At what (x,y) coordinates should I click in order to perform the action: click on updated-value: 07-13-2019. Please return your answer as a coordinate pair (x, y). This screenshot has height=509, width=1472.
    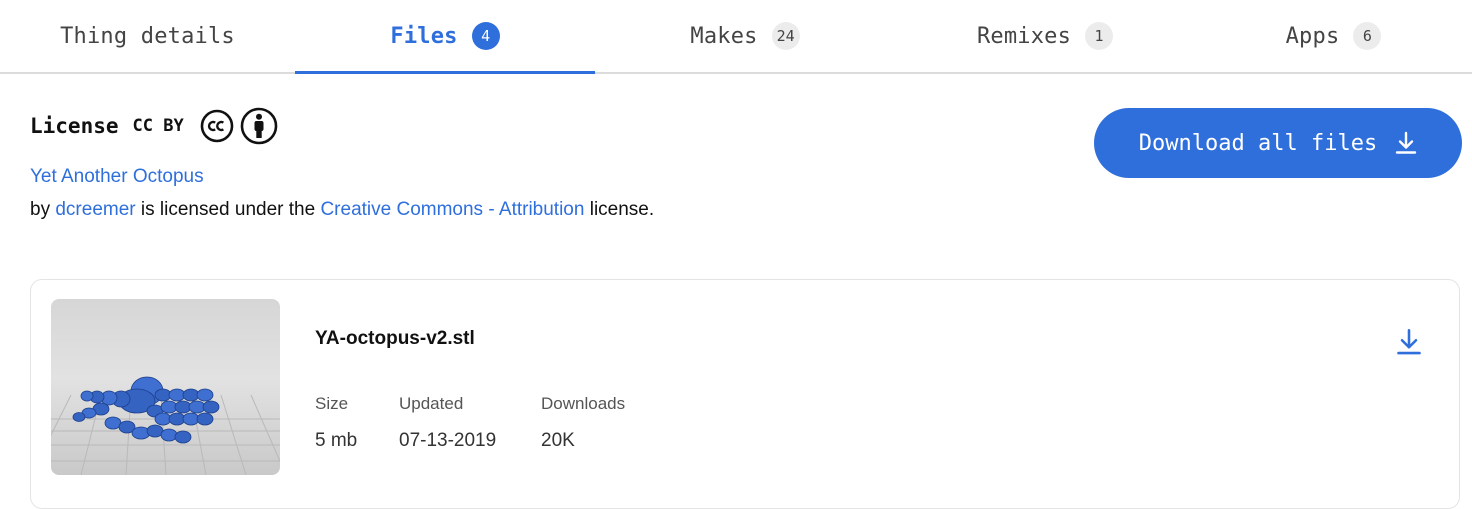
    Looking at the image, I should click on (448, 440).